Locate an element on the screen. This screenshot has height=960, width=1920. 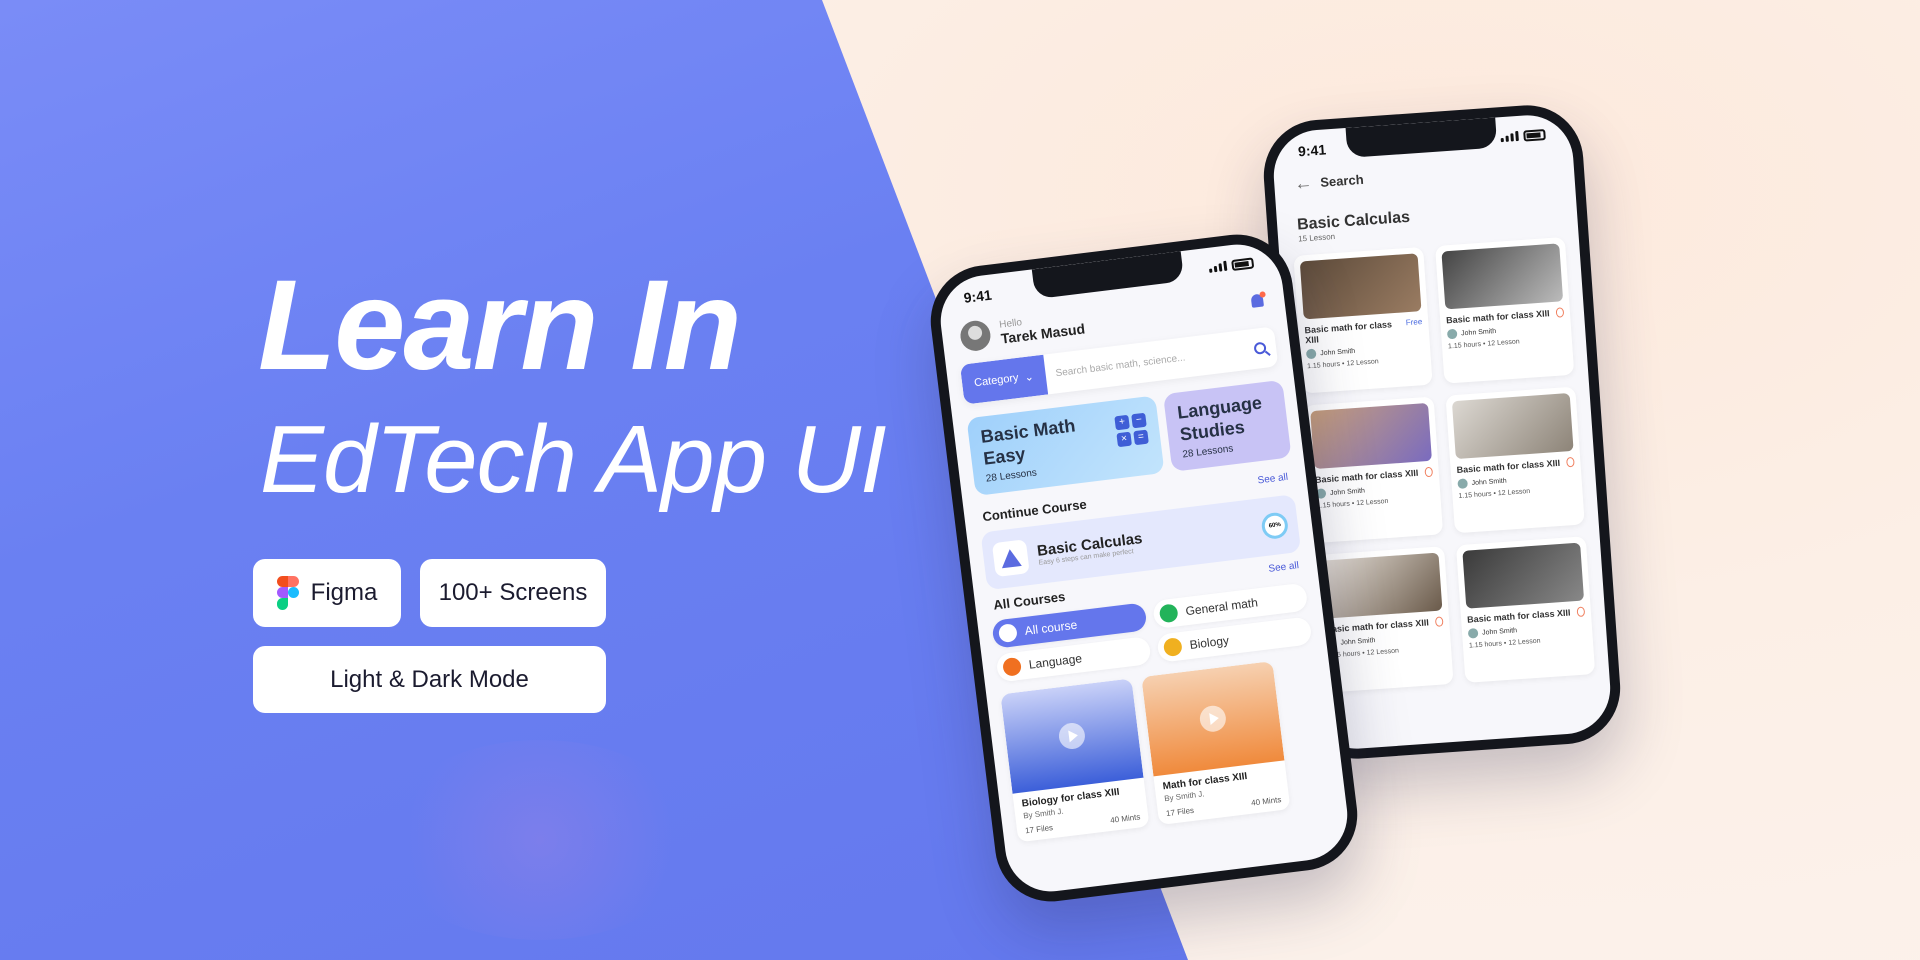
back-label: Search is located at coordinates (1342, 180).